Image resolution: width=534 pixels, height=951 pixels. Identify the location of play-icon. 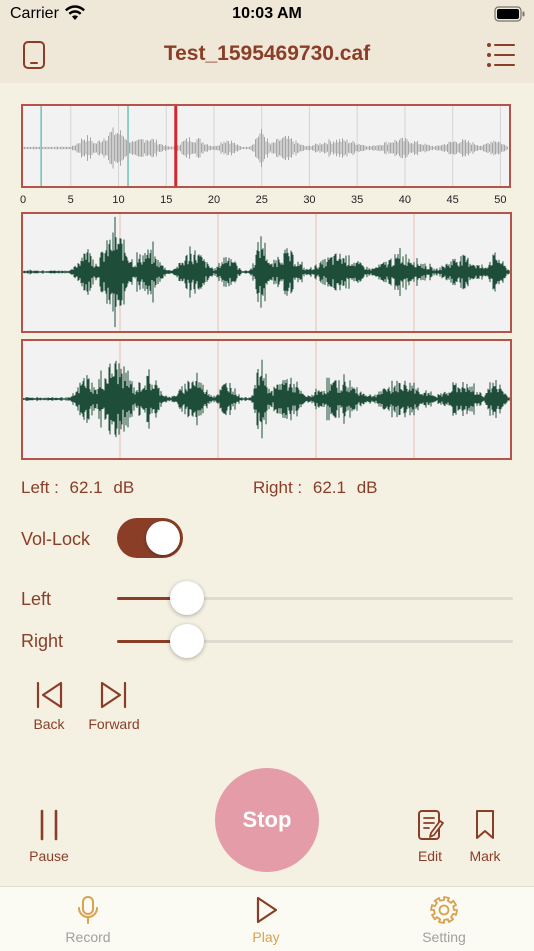
(267, 910).